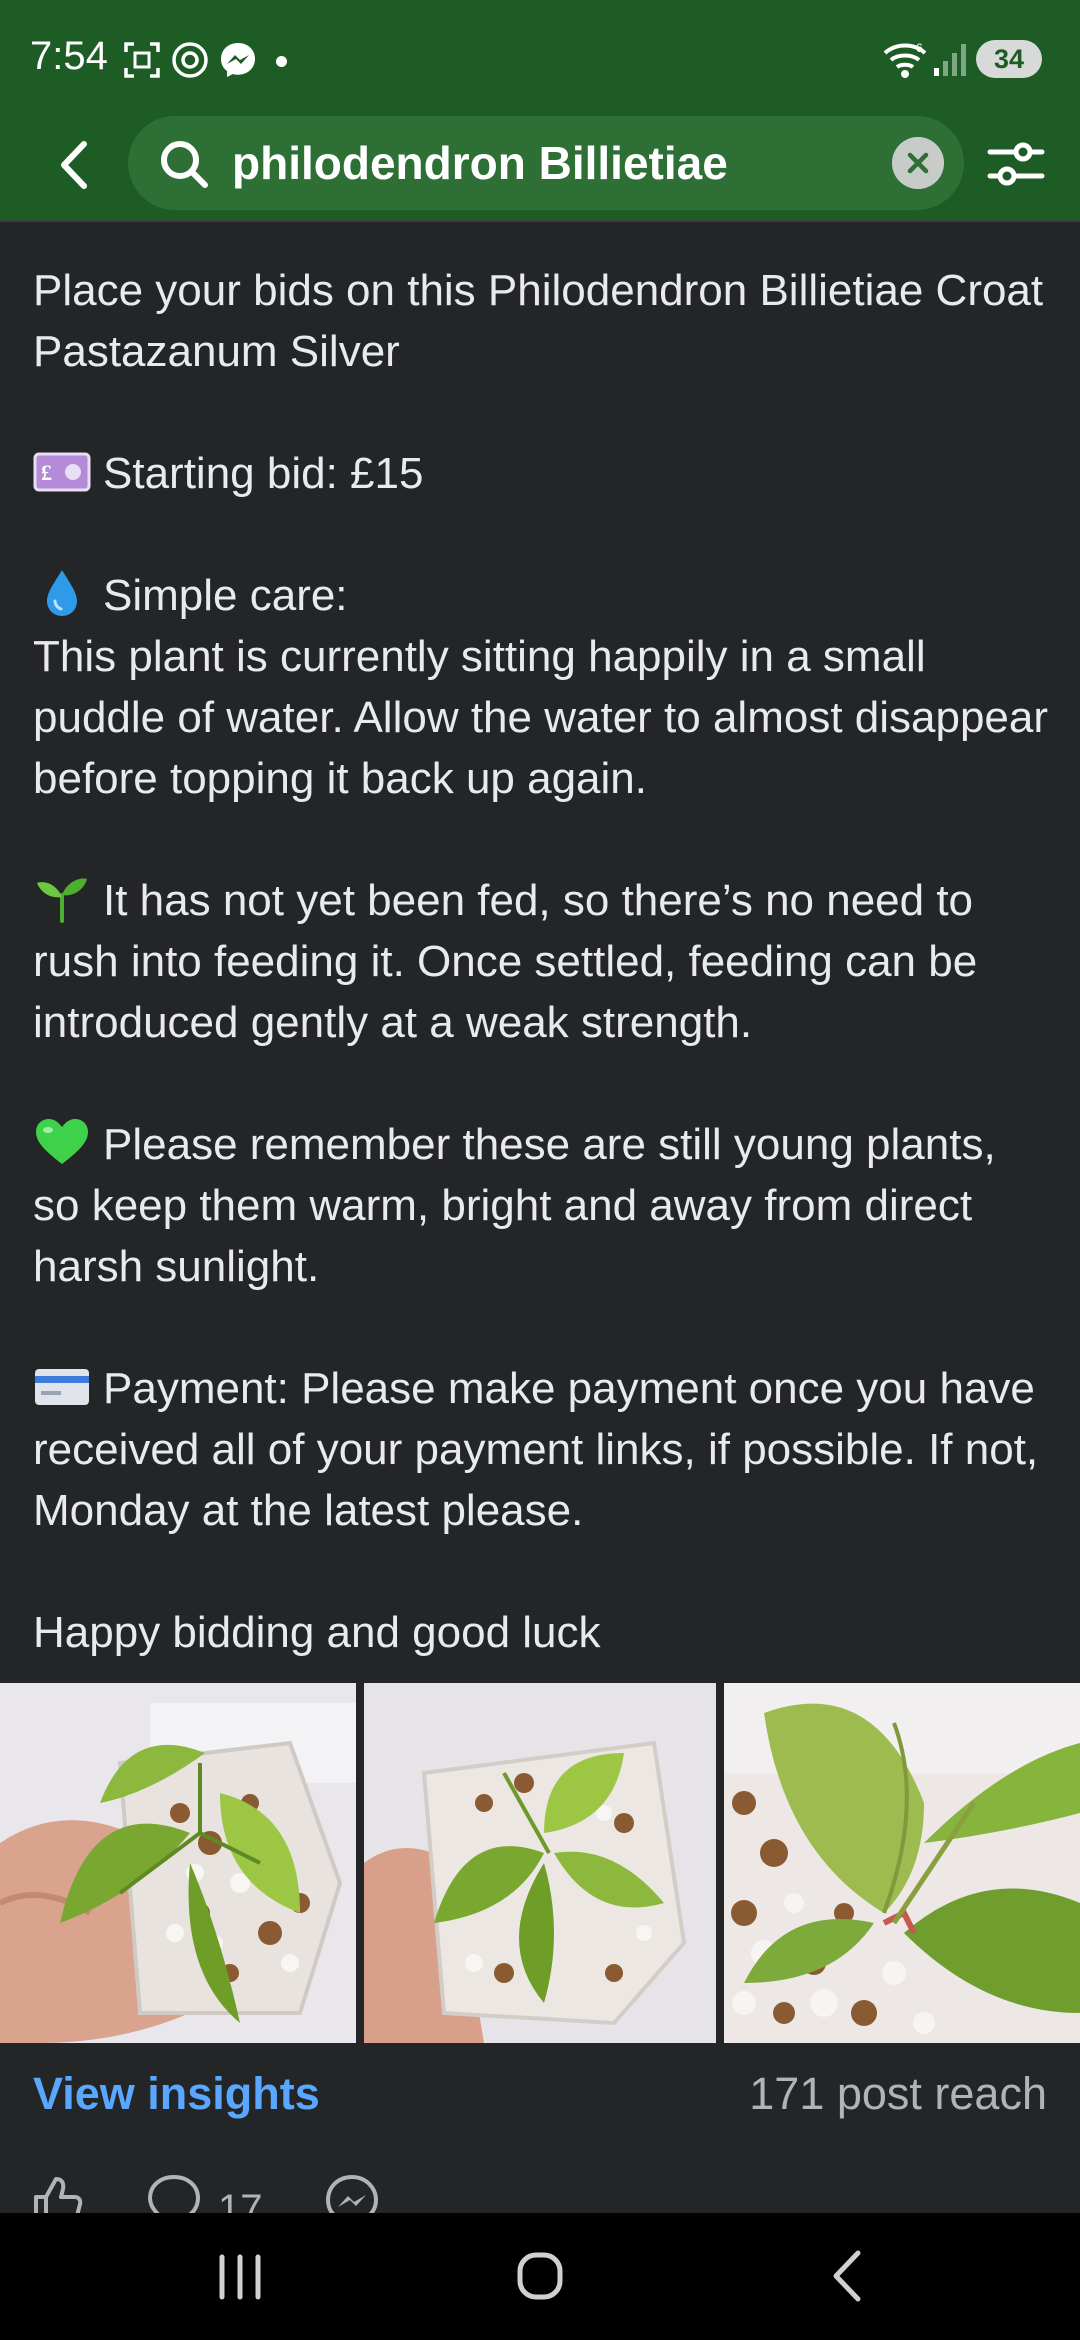  What do you see at coordinates (543, 473) in the screenshot?
I see `starting-bid-line: £ Starting bid: £15` at bounding box center [543, 473].